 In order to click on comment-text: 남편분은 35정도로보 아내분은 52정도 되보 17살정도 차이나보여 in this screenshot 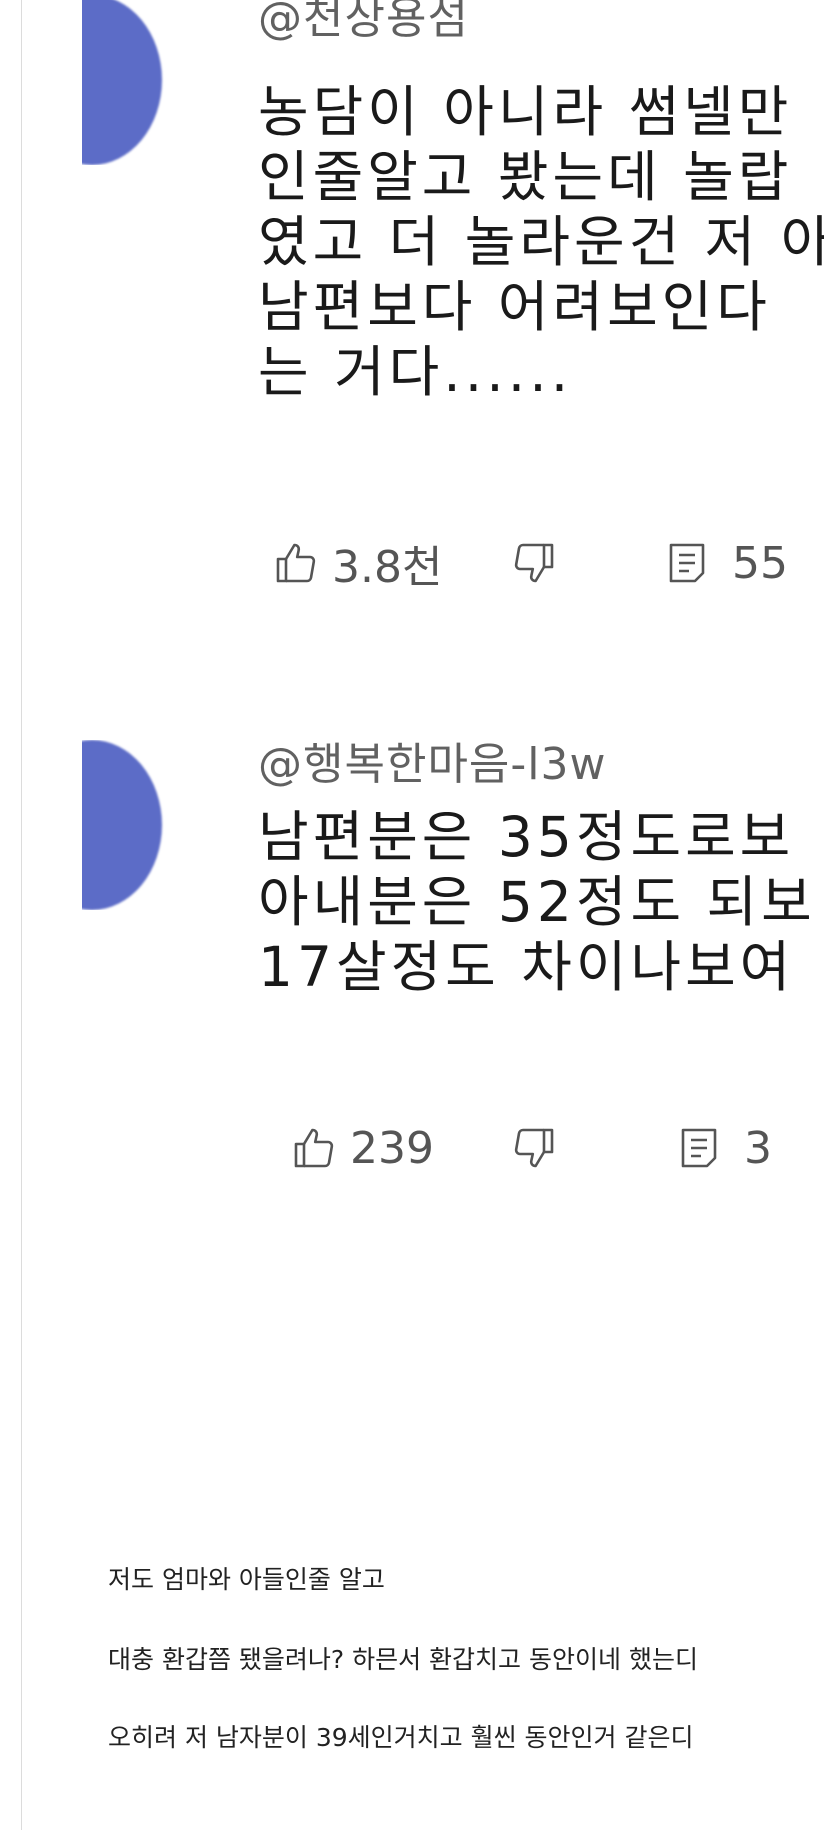, I will do `click(537, 902)`.